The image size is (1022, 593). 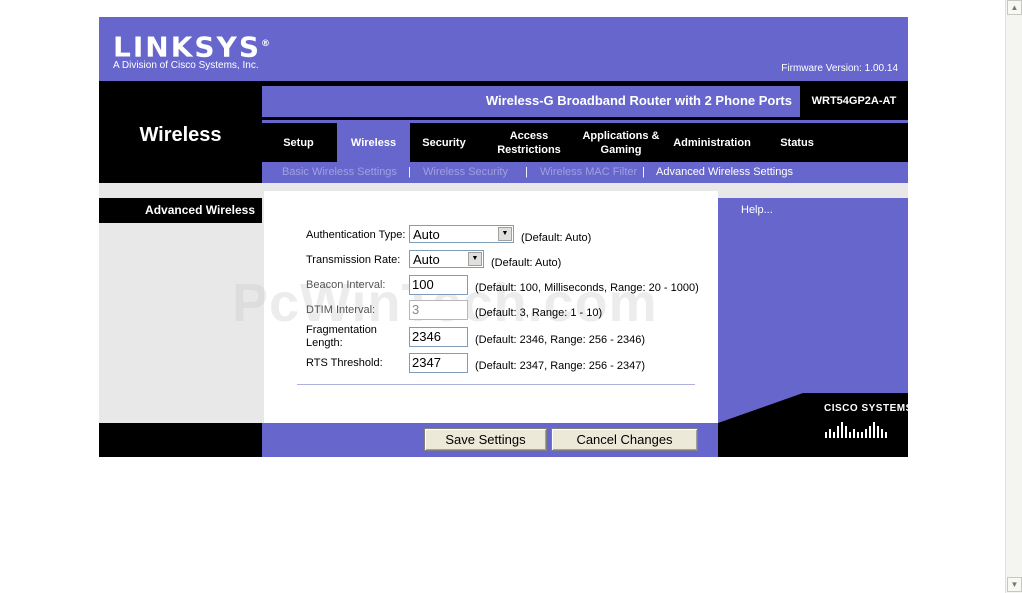 I want to click on tab-security: Security, so click(x=444, y=142).